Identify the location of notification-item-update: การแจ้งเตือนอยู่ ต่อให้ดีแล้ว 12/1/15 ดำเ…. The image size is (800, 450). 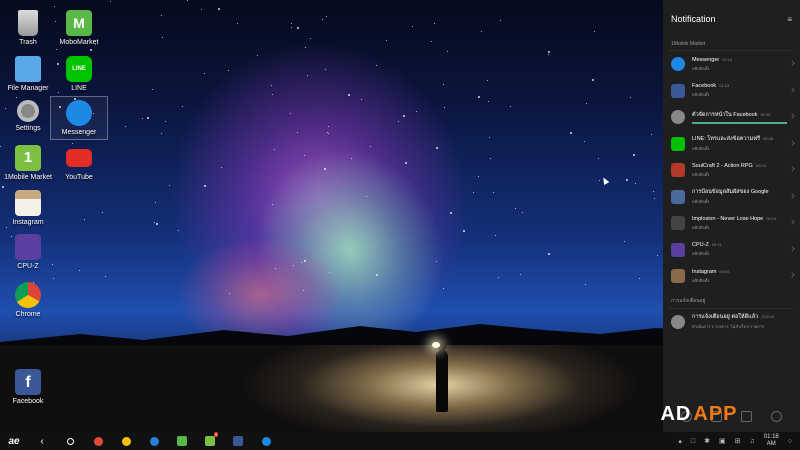
(731, 322).